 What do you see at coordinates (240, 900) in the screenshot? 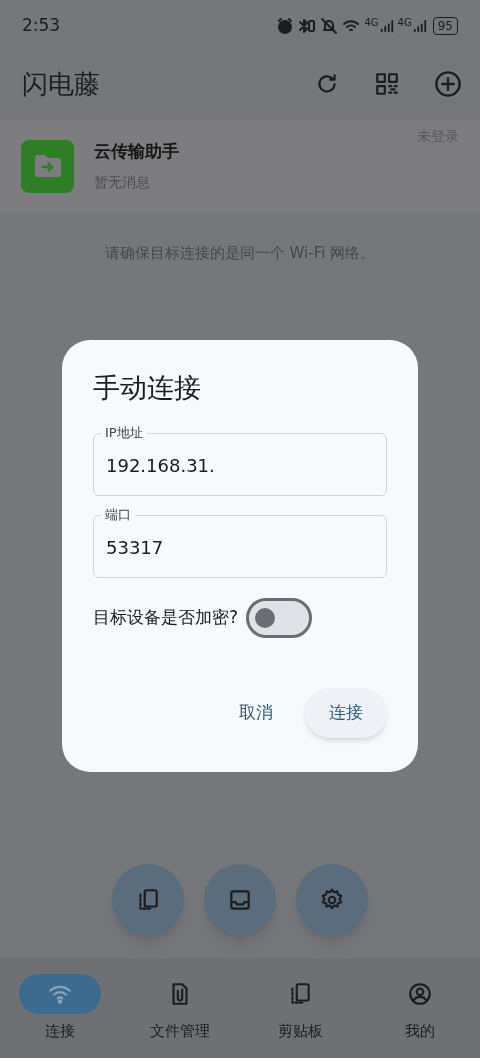
I see `inbox-icon` at bounding box center [240, 900].